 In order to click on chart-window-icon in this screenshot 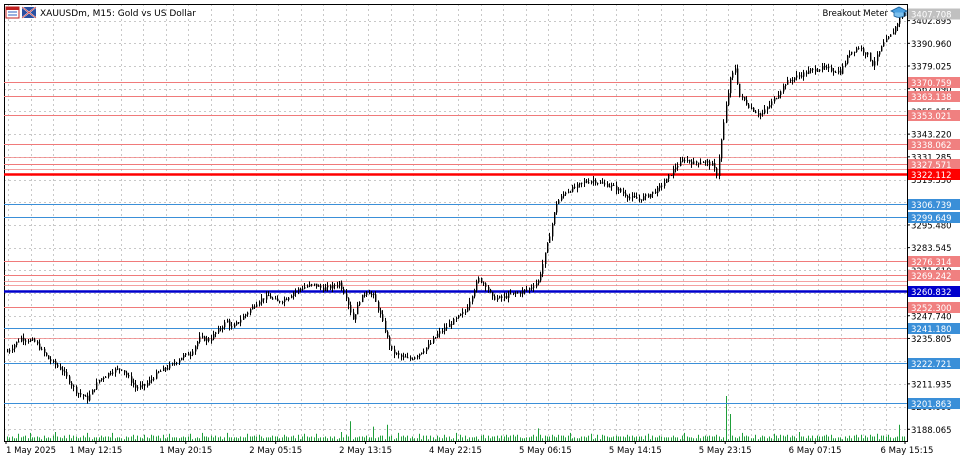, I will do `click(12, 12)`.